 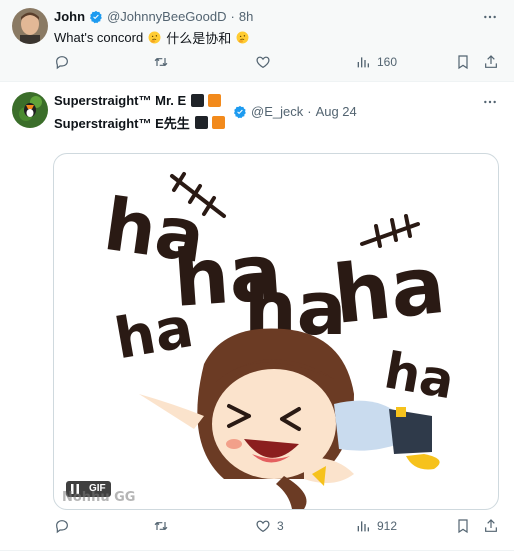 What do you see at coordinates (120, 100) in the screenshot?
I see `author-name-line1: Superstraight™ Mr. E` at bounding box center [120, 100].